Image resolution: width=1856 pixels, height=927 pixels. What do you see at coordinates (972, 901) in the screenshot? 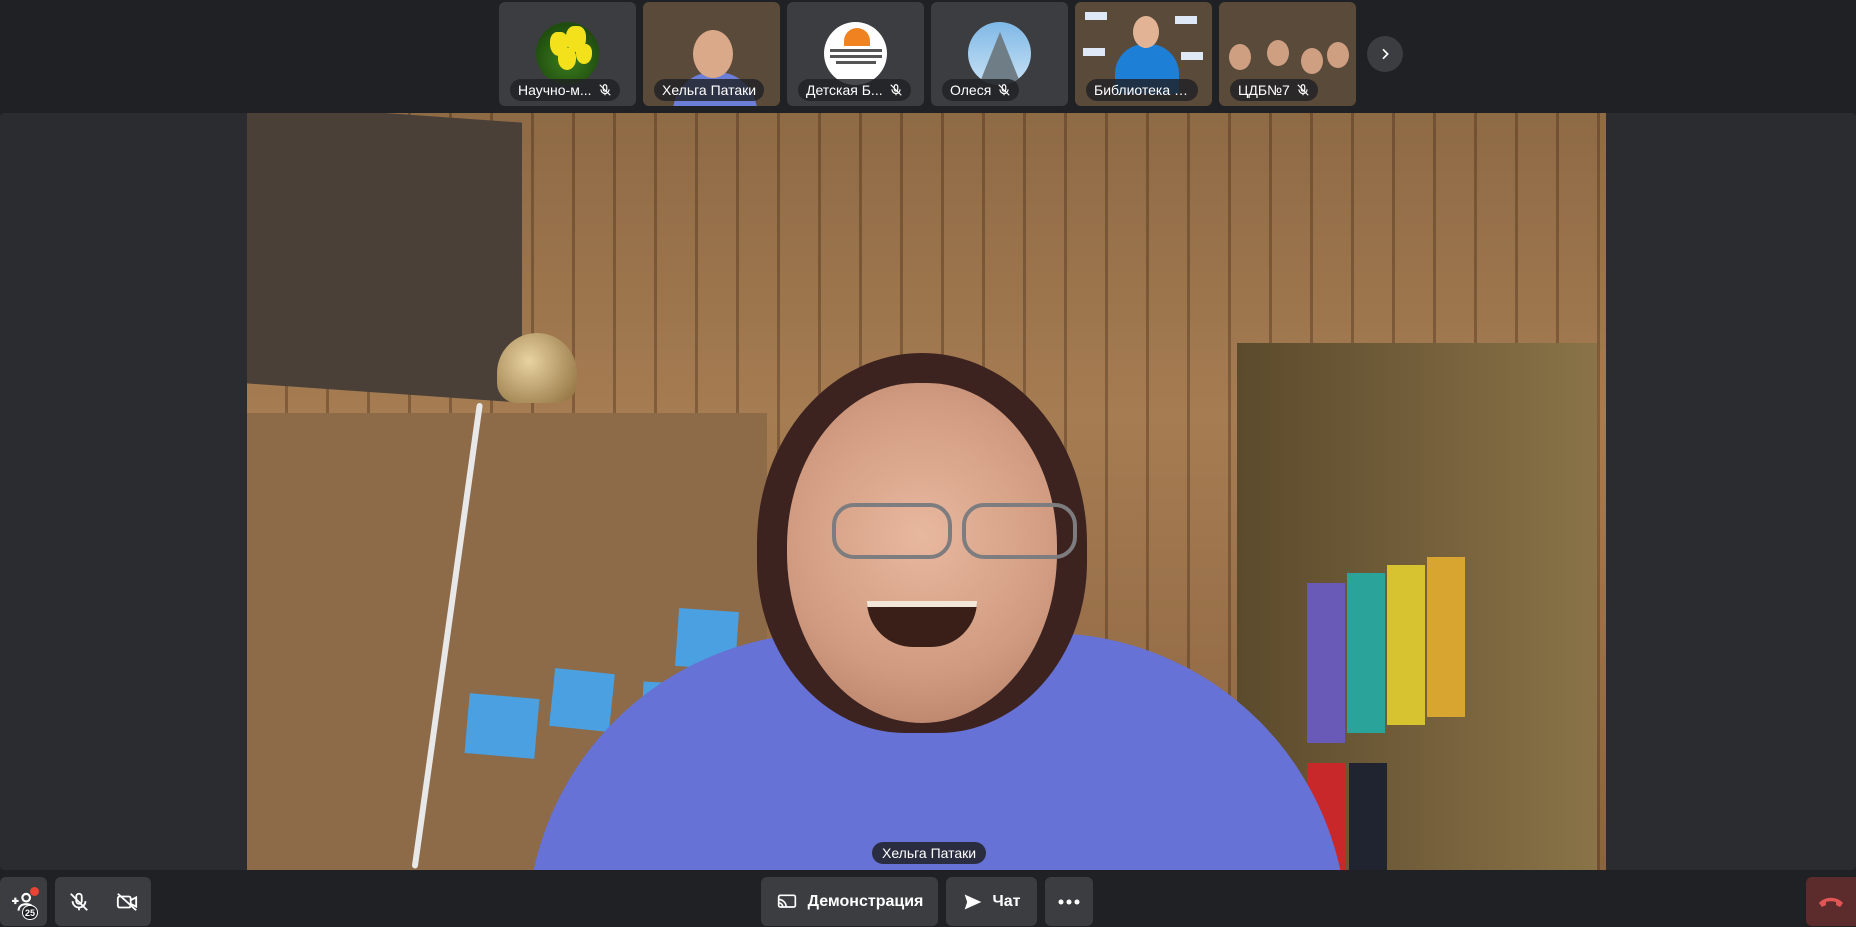
I see `send-icon` at bounding box center [972, 901].